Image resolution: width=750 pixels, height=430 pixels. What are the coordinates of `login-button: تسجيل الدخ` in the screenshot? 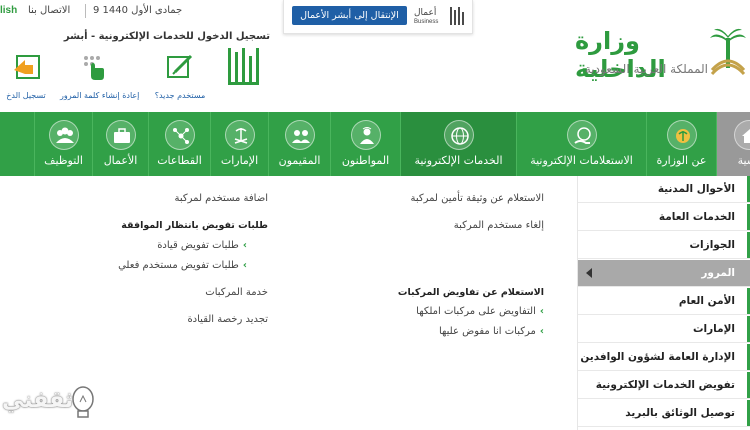 It's located at (29, 75).